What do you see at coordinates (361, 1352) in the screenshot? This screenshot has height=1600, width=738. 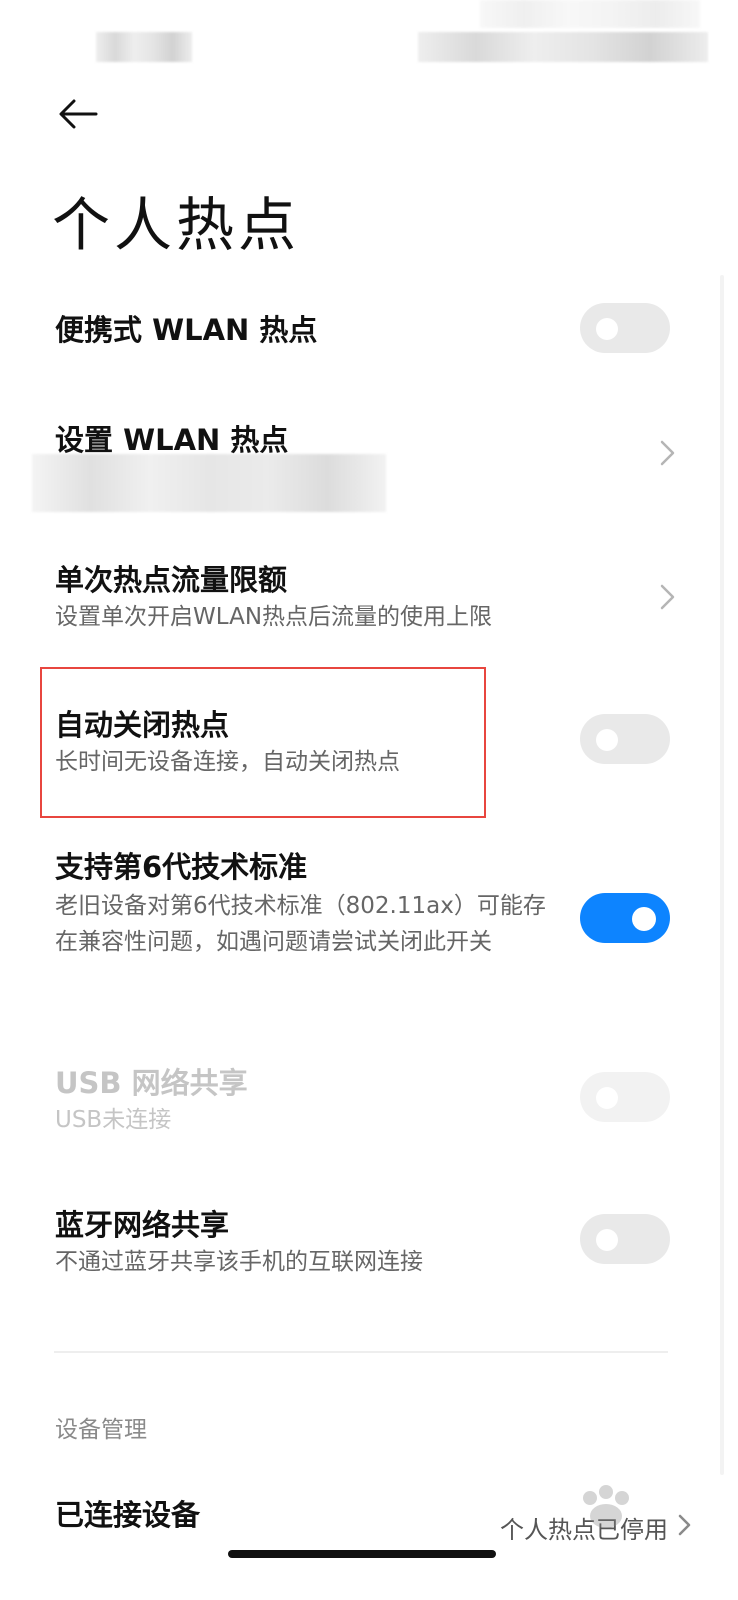 I see `section-divider` at bounding box center [361, 1352].